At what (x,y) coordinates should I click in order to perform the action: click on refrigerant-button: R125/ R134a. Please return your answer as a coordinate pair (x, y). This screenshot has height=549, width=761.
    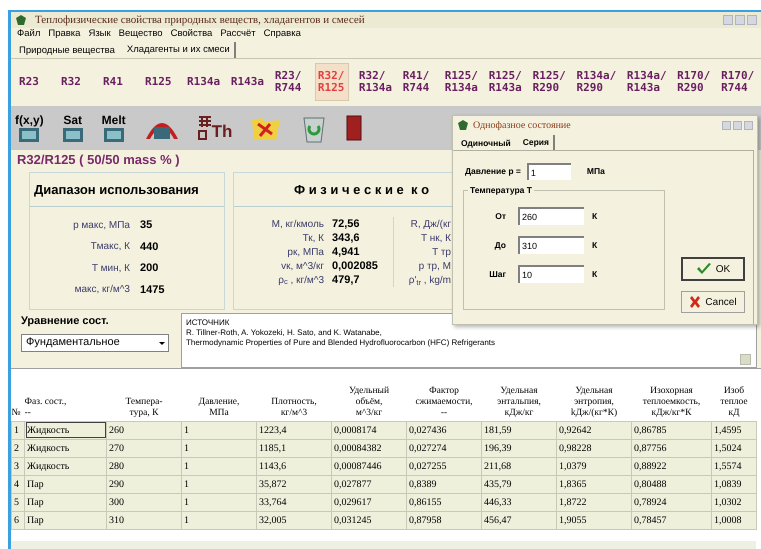
    Looking at the image, I should click on (460, 81).